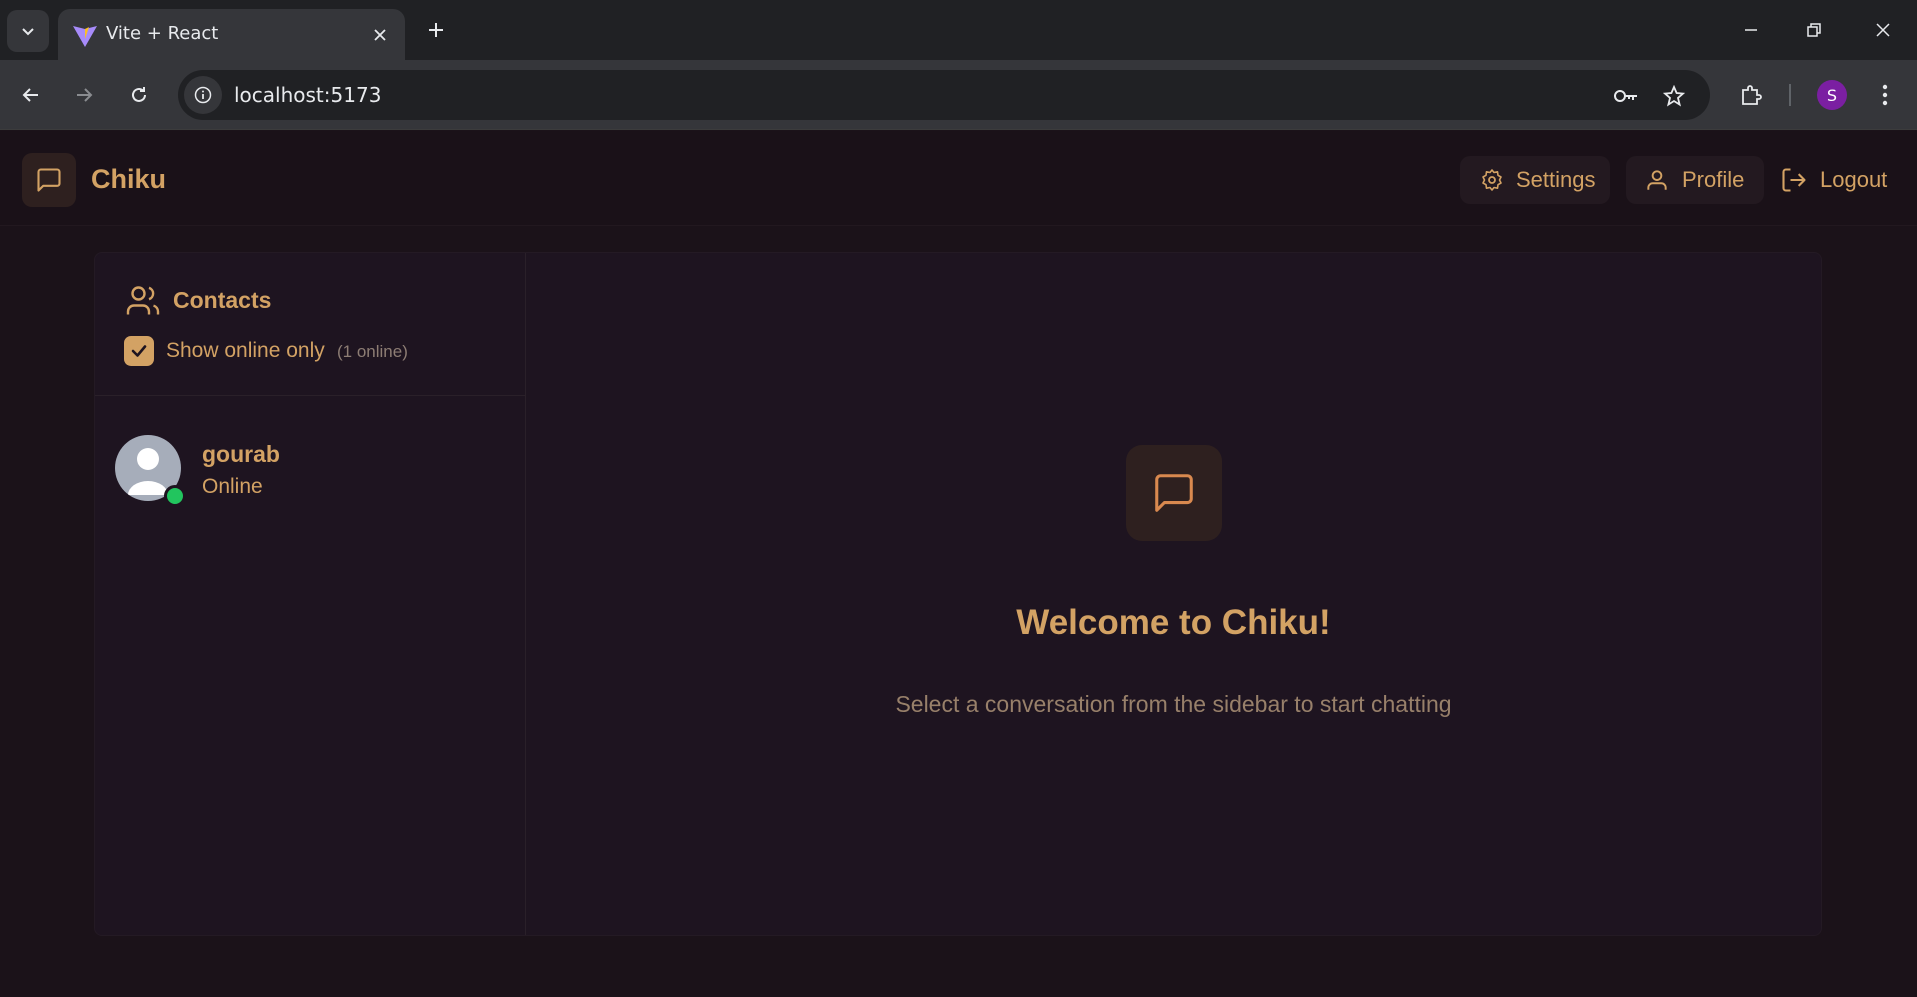 The image size is (1917, 997). Describe the element at coordinates (1173, 622) in the screenshot. I see `welcome-title: Welcome to Chiku!` at that location.